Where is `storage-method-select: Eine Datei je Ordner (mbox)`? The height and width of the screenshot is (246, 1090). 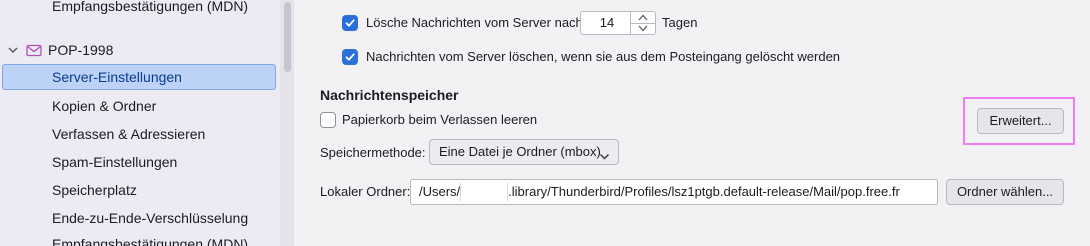 storage-method-select: Eine Datei je Ordner (mbox) is located at coordinates (524, 152).